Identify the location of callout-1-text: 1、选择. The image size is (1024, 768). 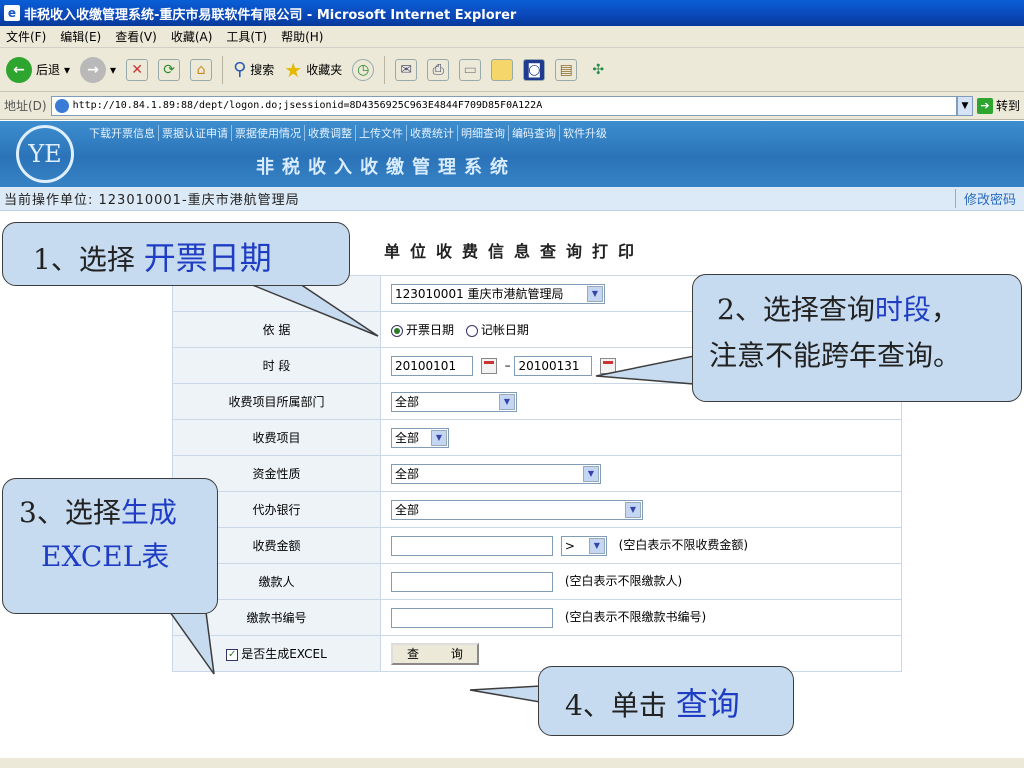
(84, 259).